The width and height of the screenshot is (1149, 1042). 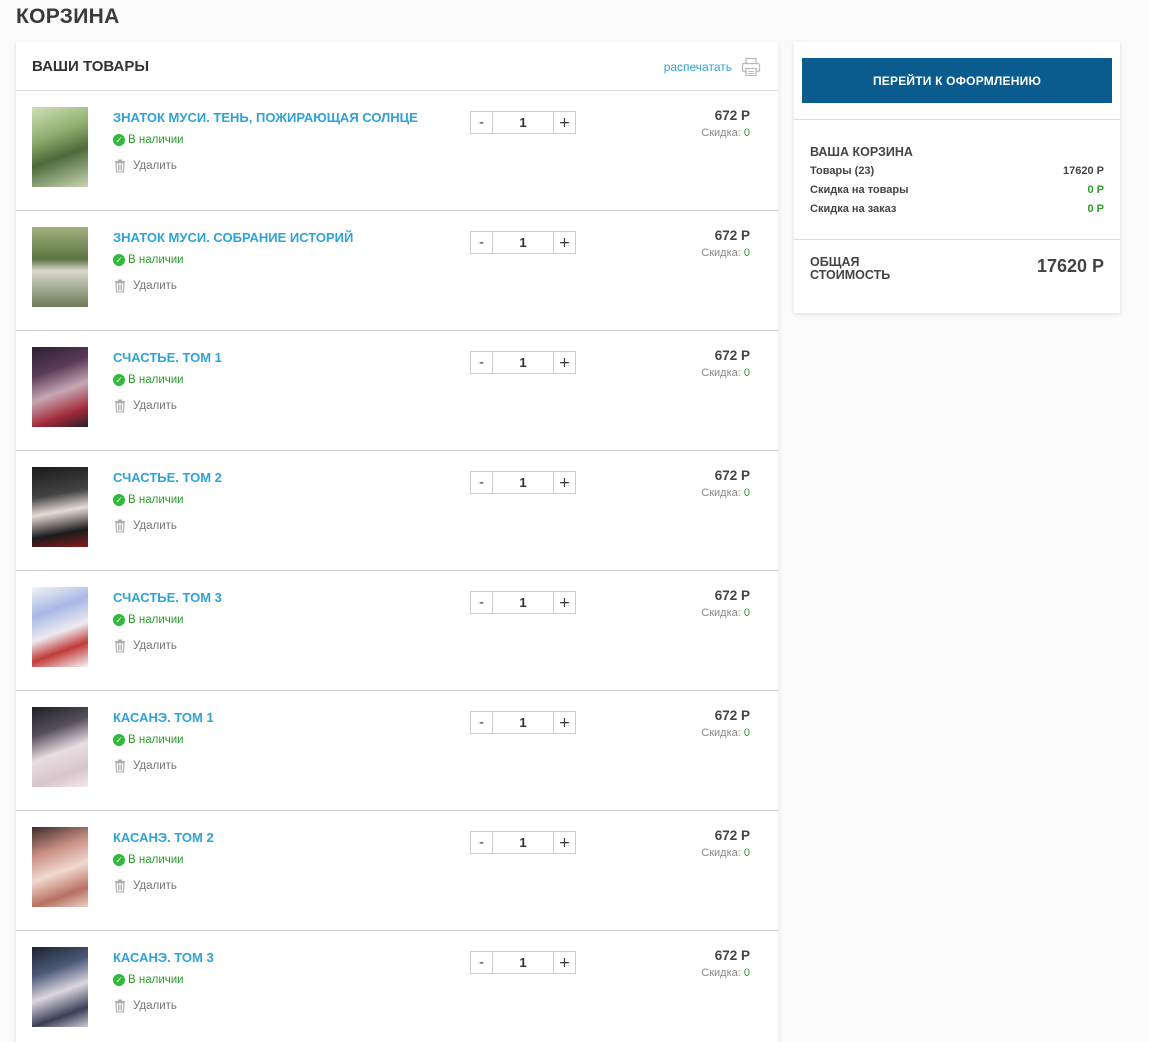 What do you see at coordinates (167, 357) in the screenshot?
I see `product-title-link: СЧАСТЬЕ. ТОМ 1` at bounding box center [167, 357].